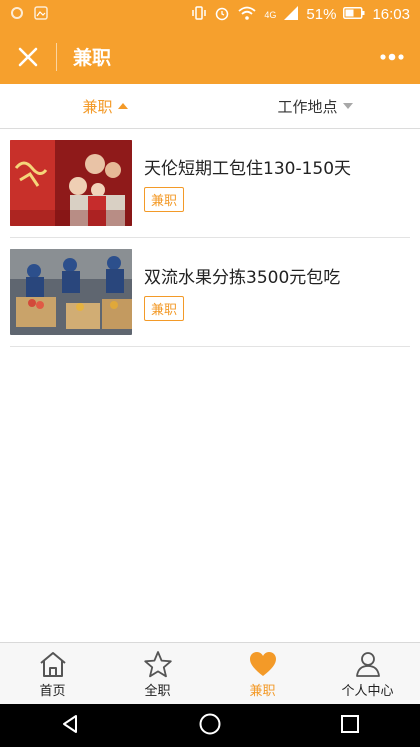 This screenshot has width=420, height=747. I want to click on battery-icon, so click(354, 14).